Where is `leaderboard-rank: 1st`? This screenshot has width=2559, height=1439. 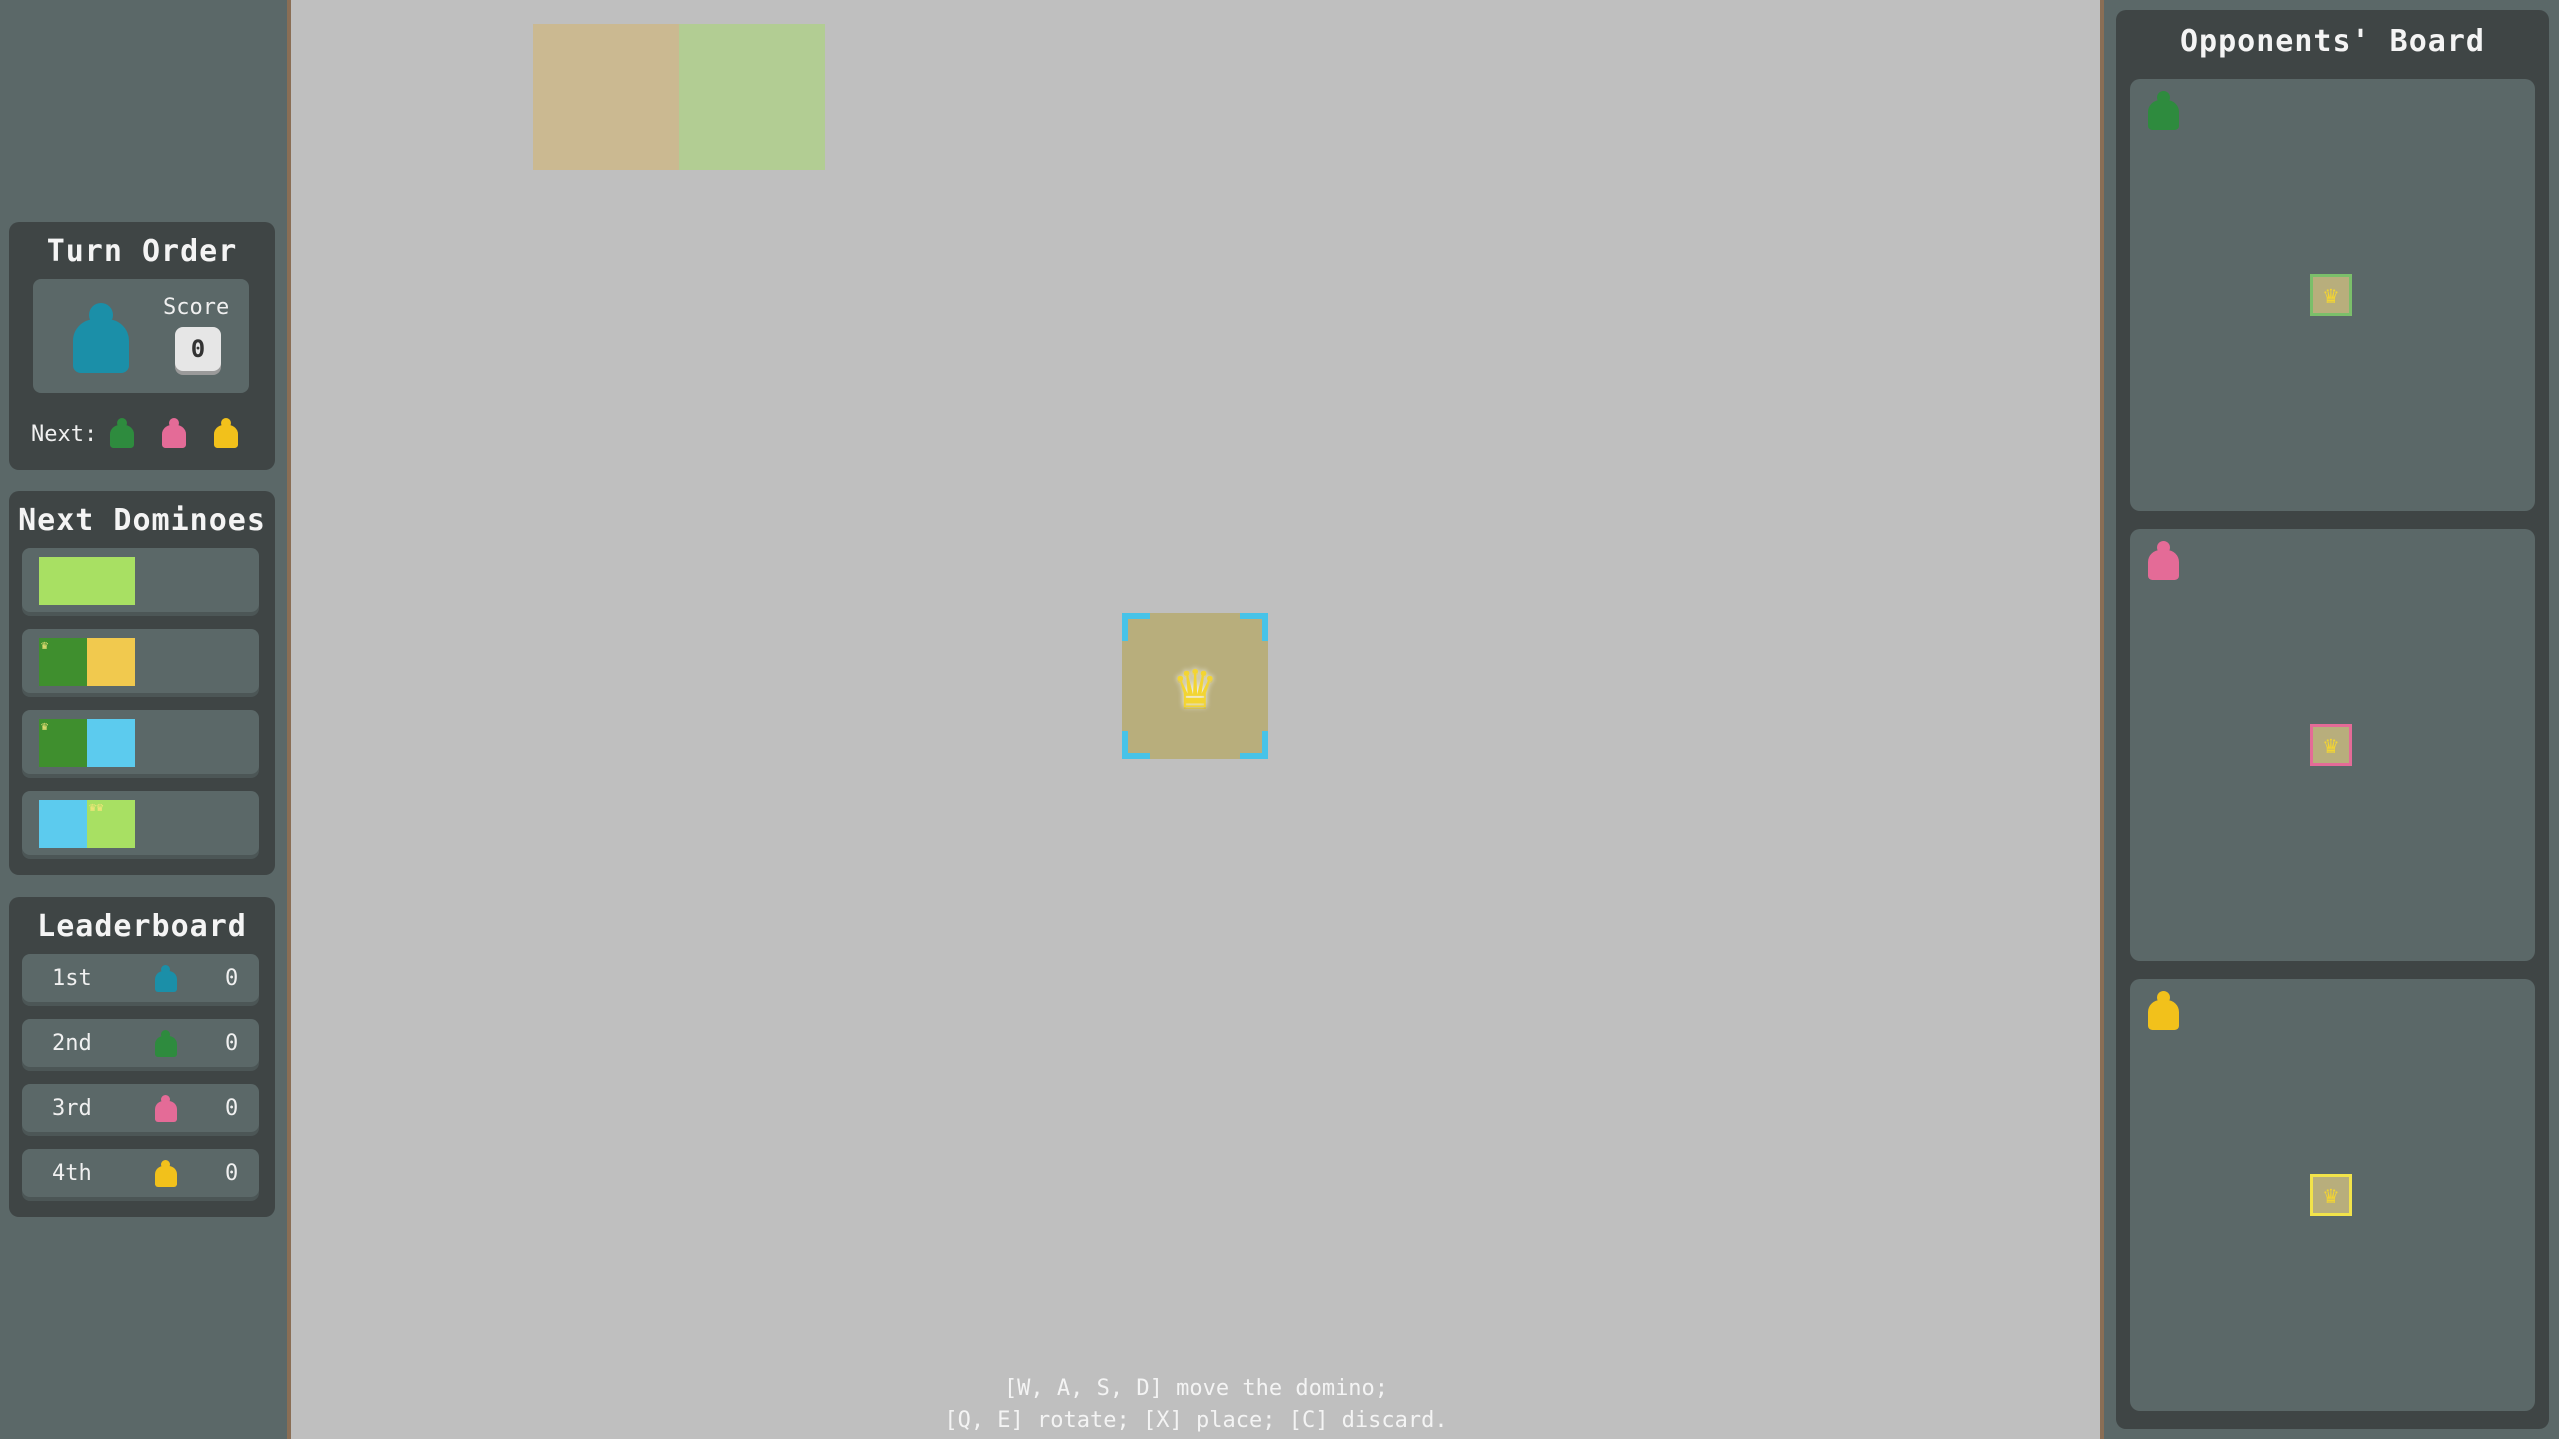 leaderboard-rank: 1st is located at coordinates (72, 978).